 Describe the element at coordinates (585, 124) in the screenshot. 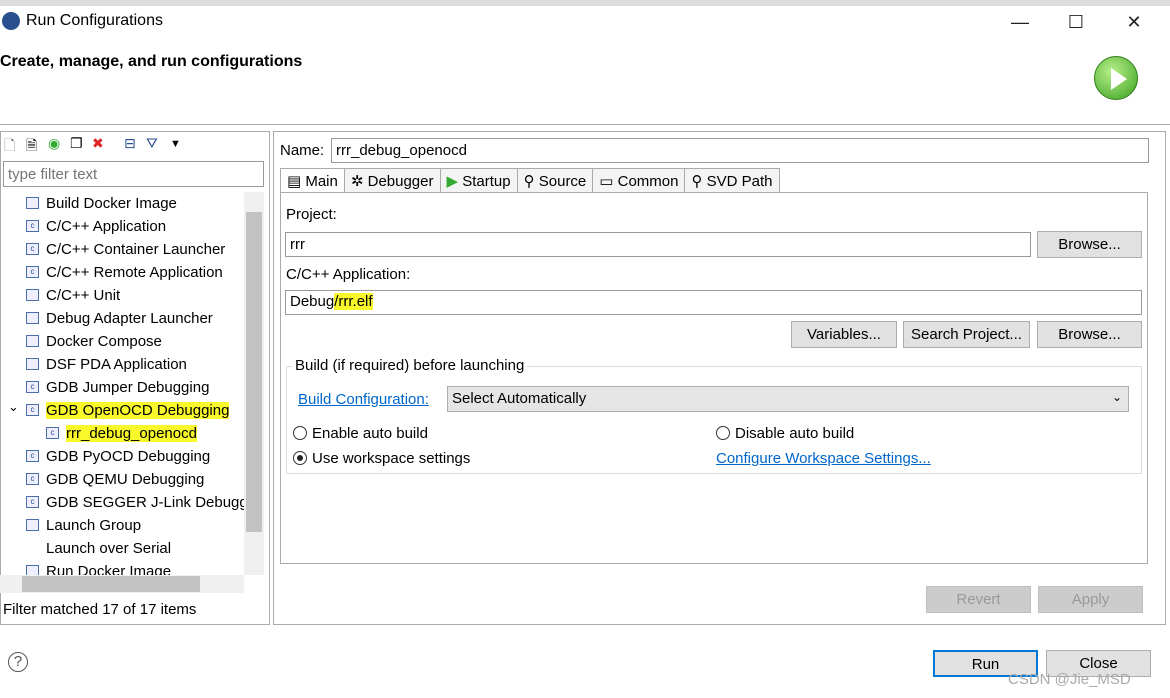

I see `divider` at that location.